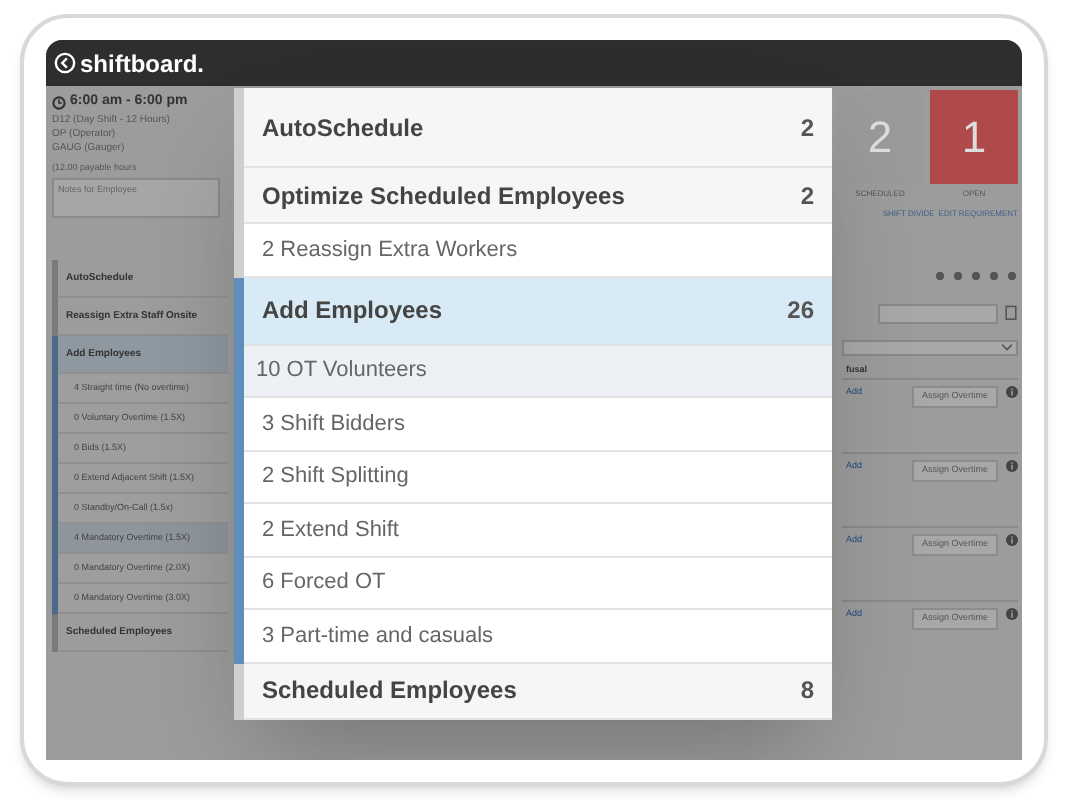  I want to click on modal-section: Optimize Scheduled Employees 2, so click(538, 196).